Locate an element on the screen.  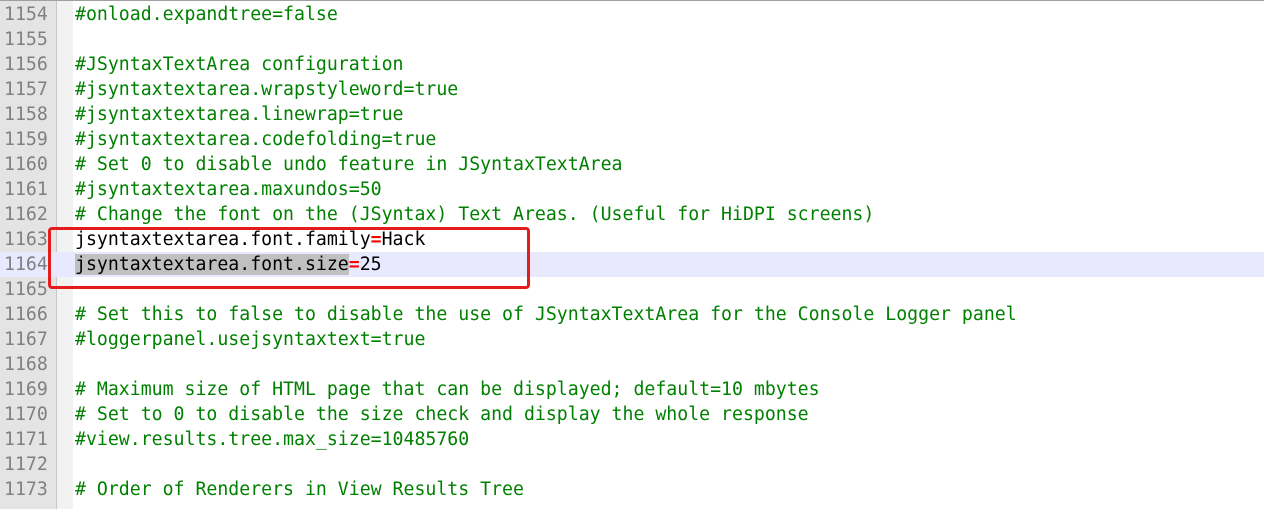
line-number: 1173 is located at coordinates (26, 489).